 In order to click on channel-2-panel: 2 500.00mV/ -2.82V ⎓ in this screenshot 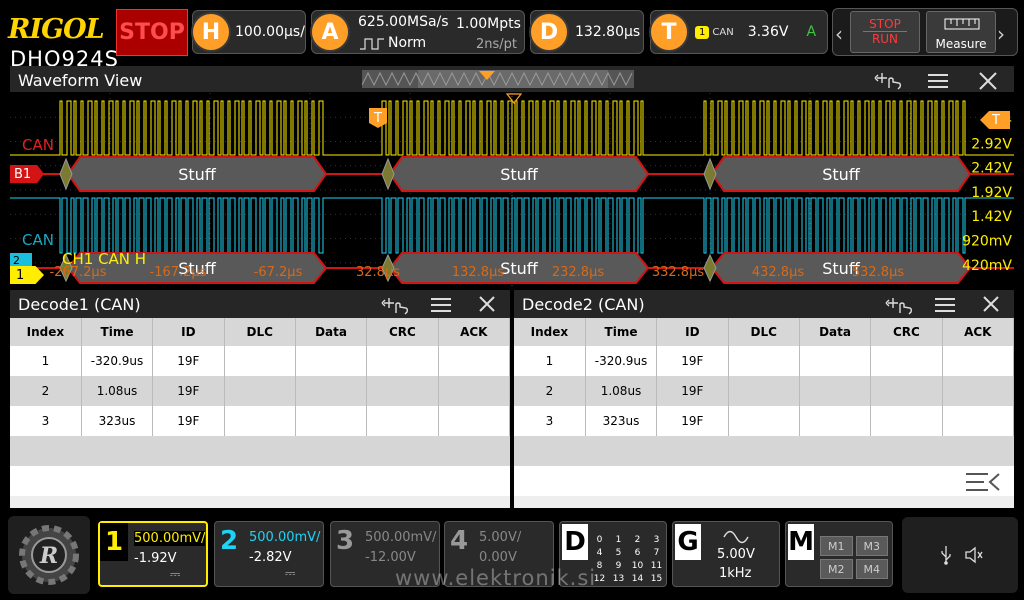, I will do `click(269, 554)`.